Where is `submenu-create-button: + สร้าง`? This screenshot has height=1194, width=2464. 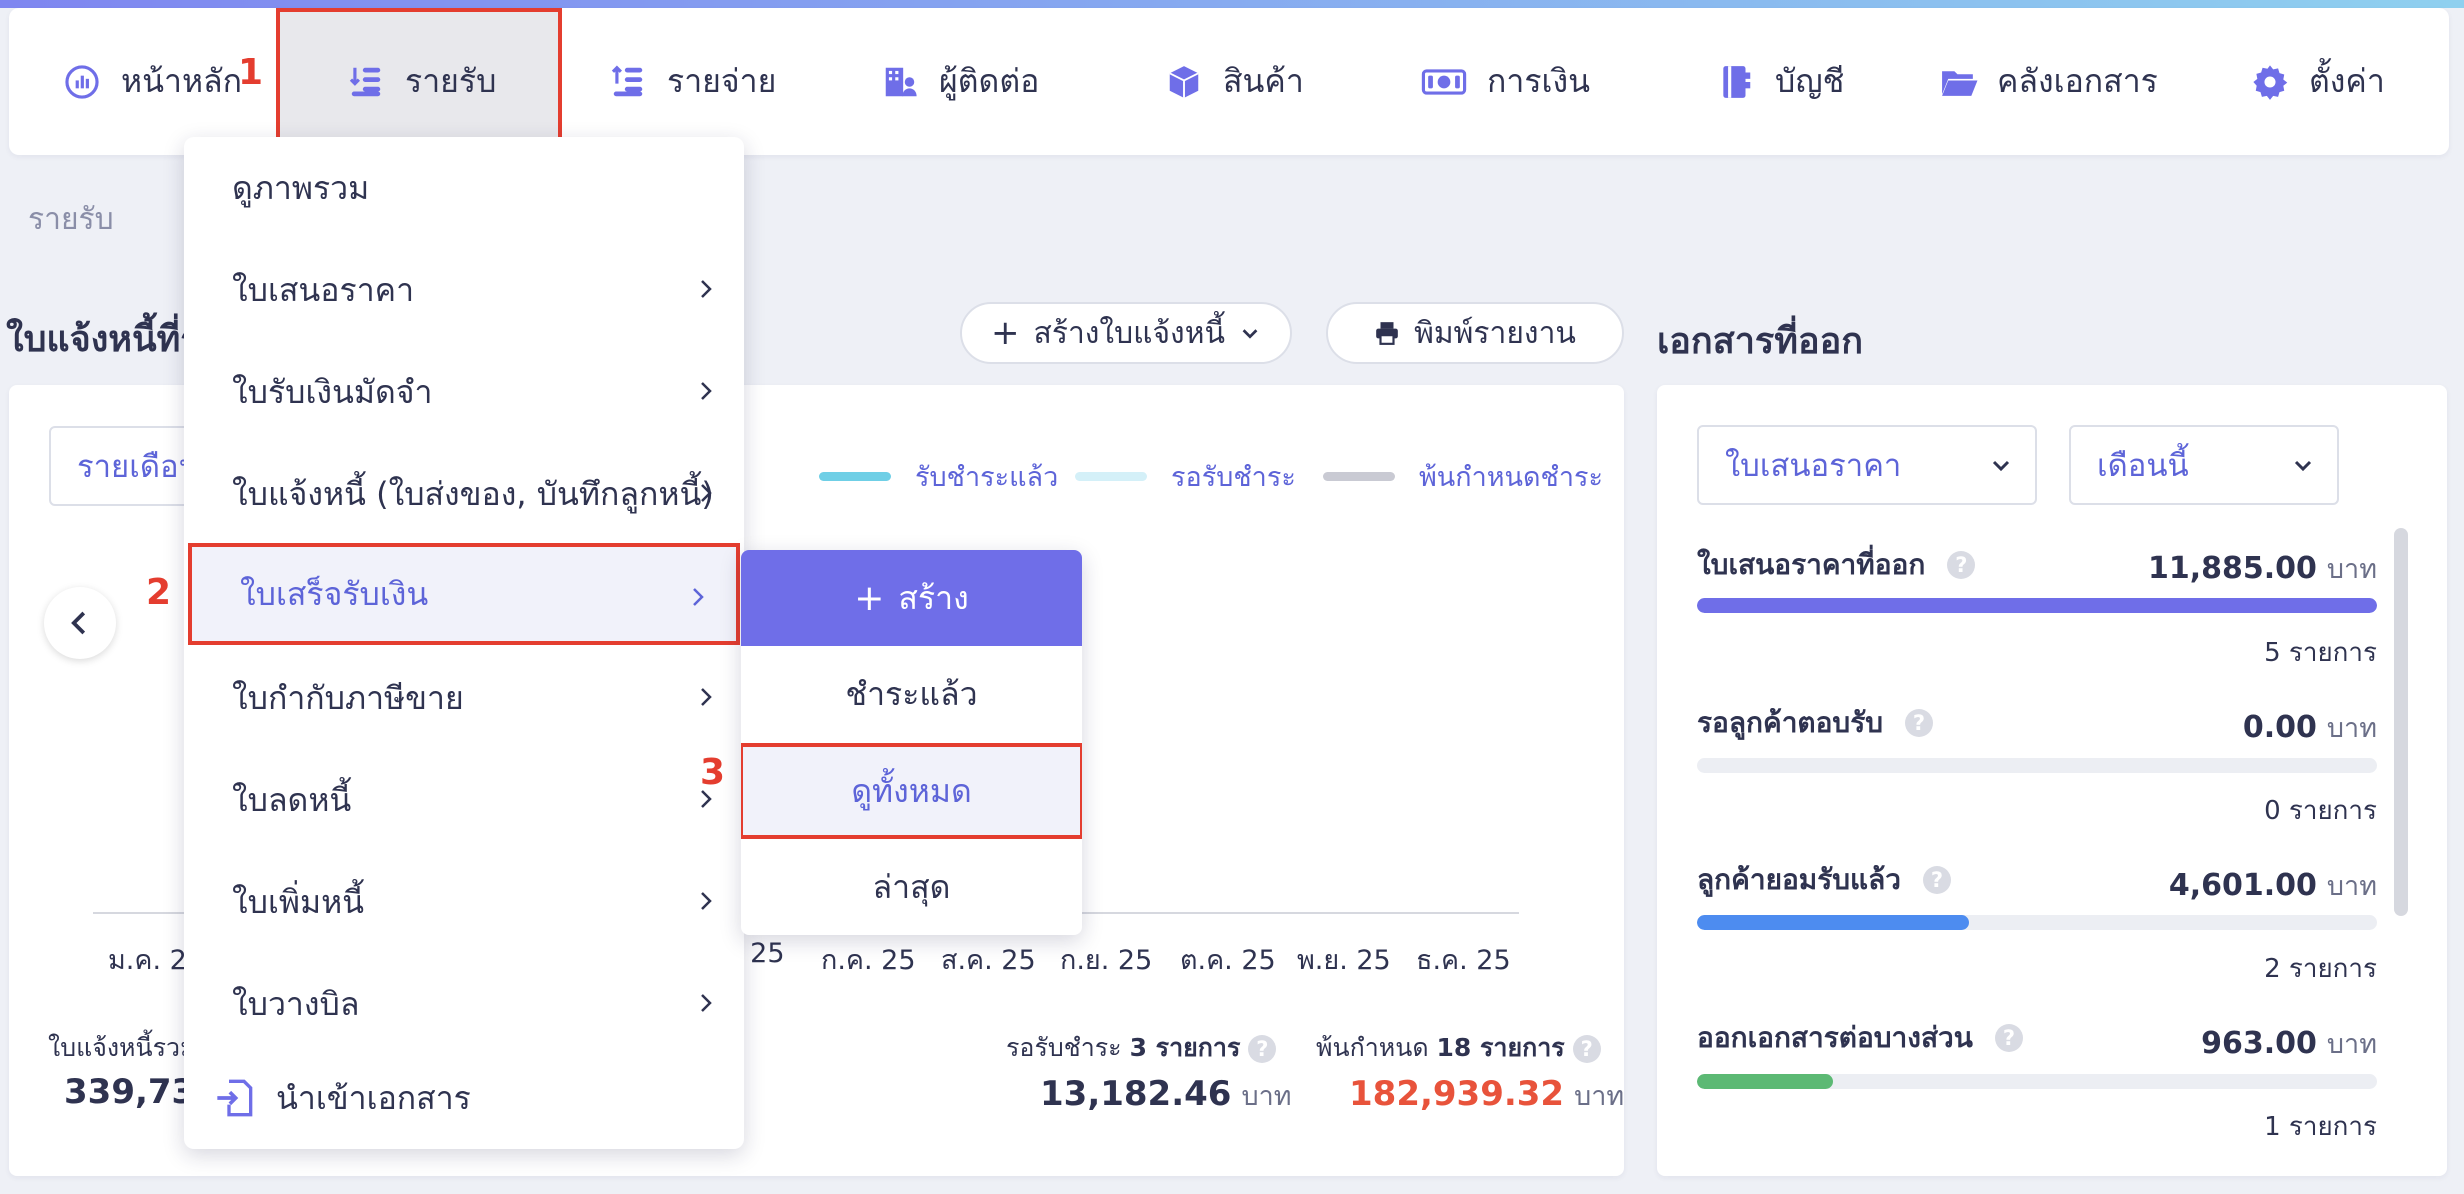 submenu-create-button: + สร้าง is located at coordinates (911, 598).